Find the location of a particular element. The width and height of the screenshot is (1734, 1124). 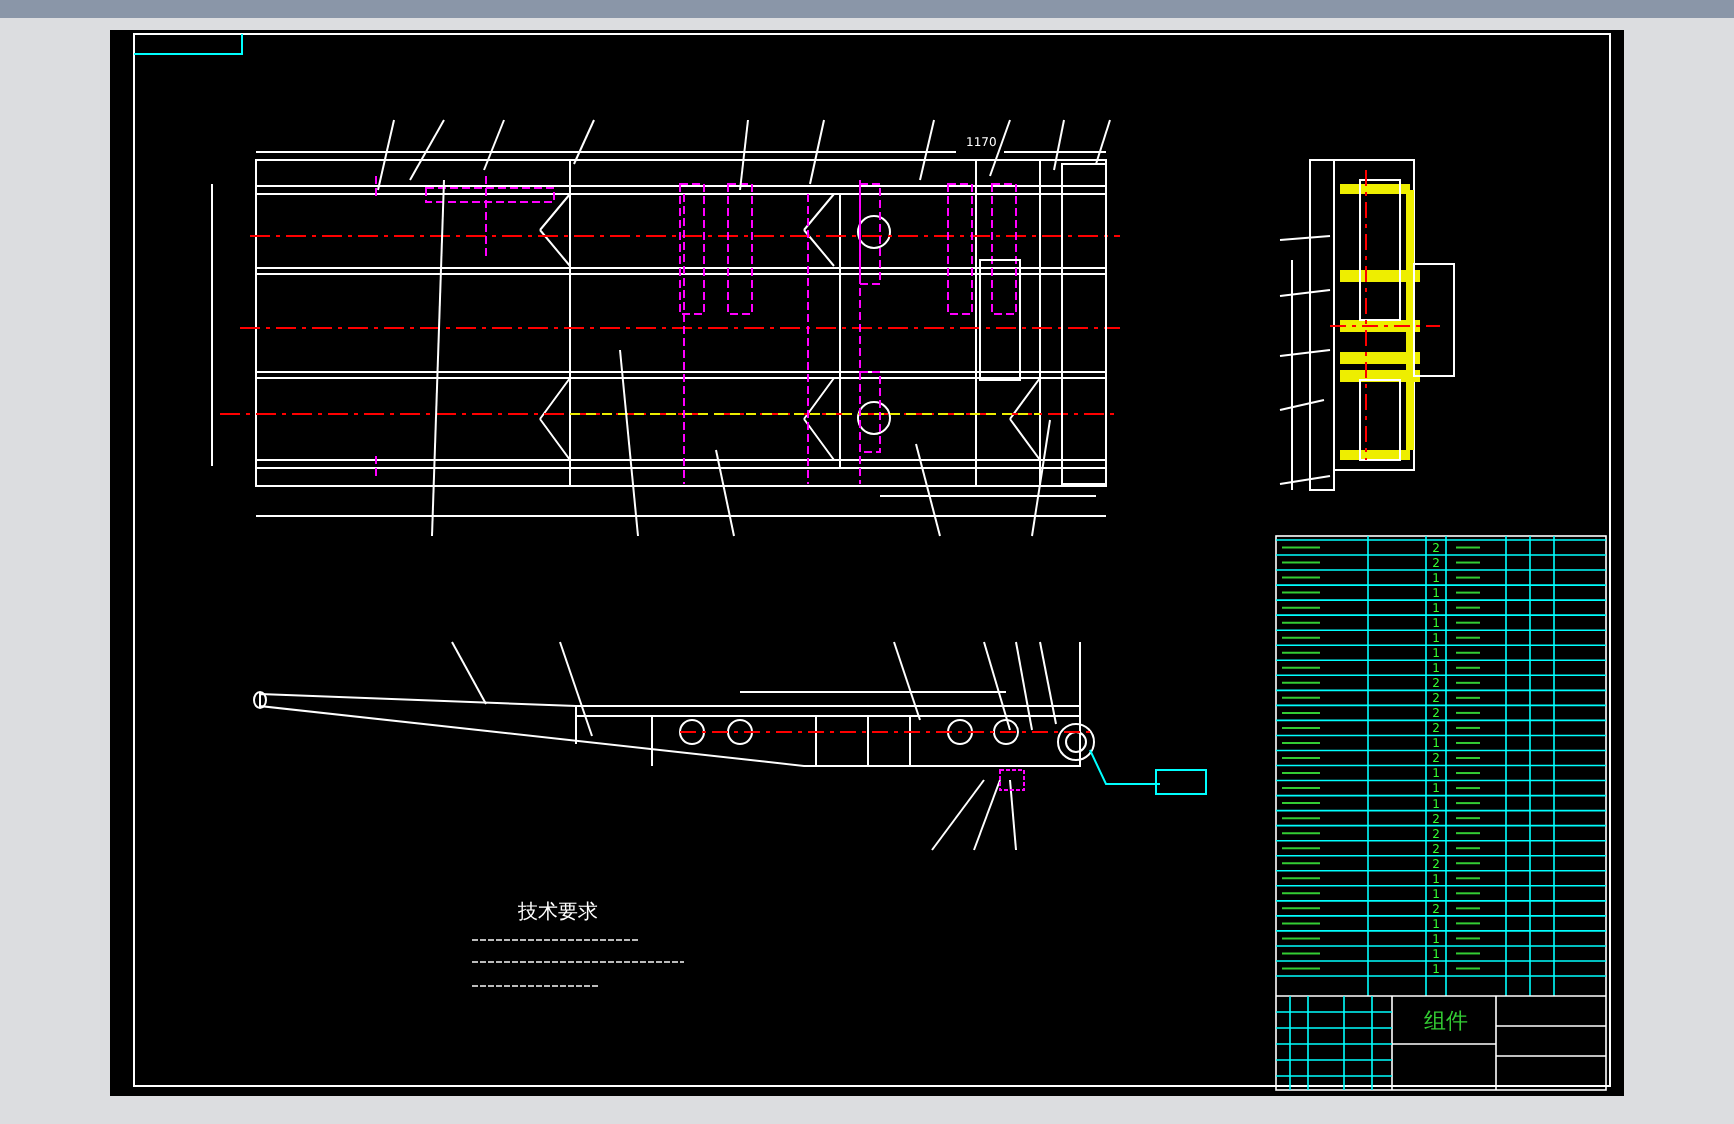

drawing-title: 组件 is located at coordinates (1446, 1021).